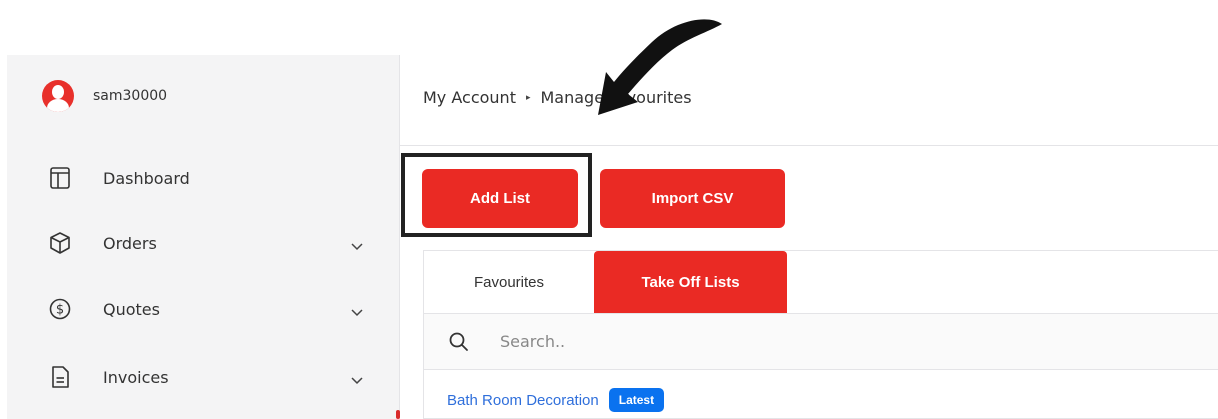 The height and width of the screenshot is (419, 1218). Describe the element at coordinates (58, 96) in the screenshot. I see `avatar` at that location.